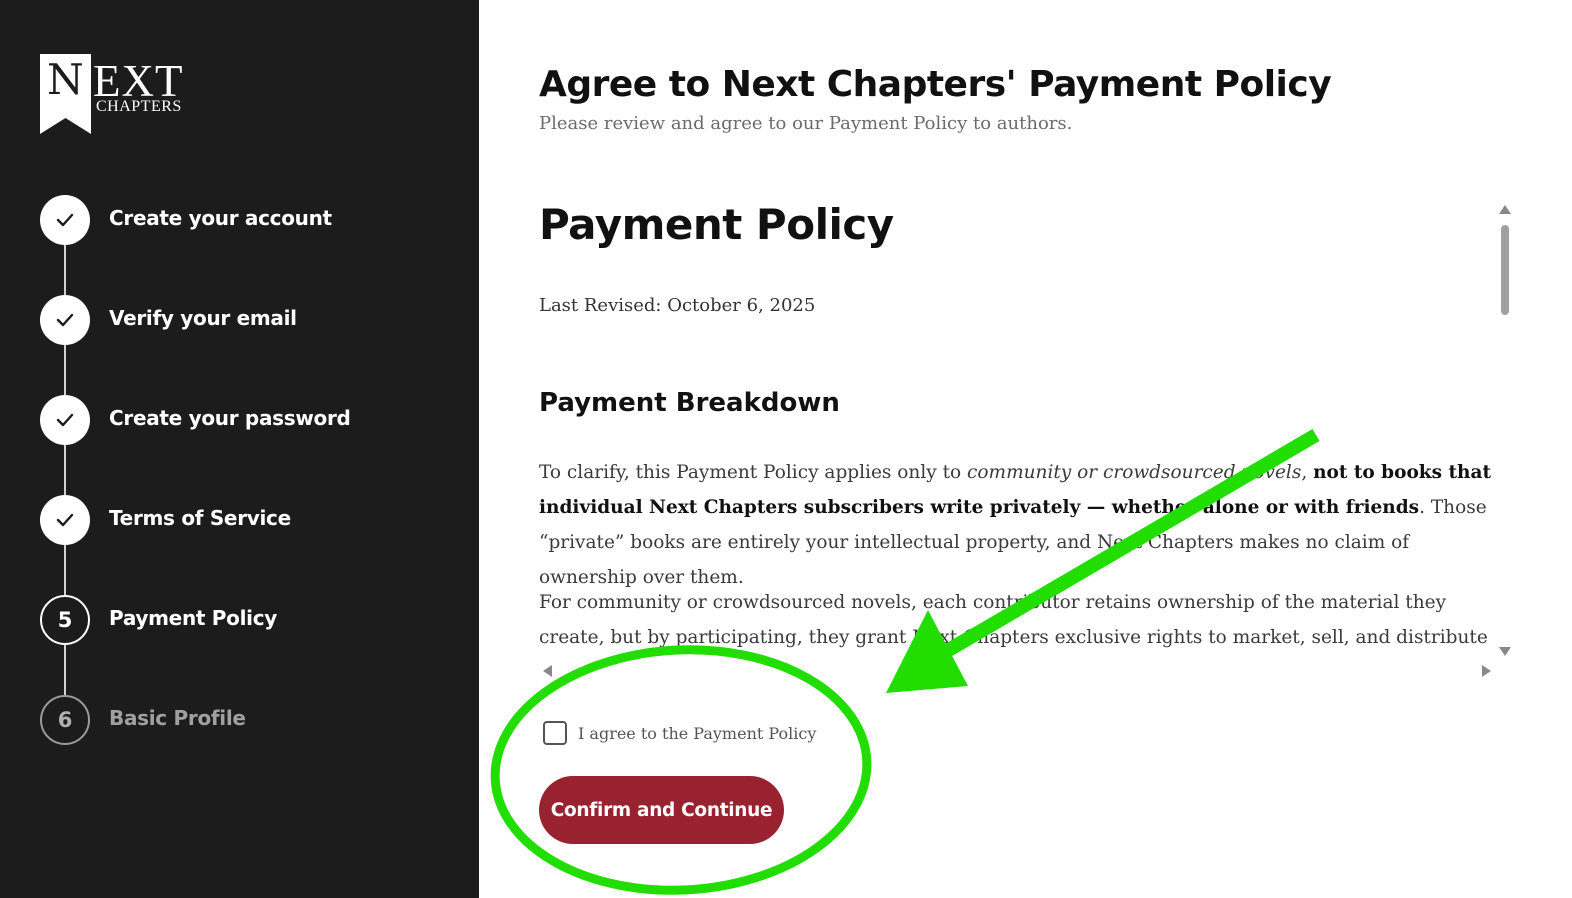 The image size is (1572, 898). Describe the element at coordinates (1307, 472) in the screenshot. I see `paragraph-text: ,` at that location.